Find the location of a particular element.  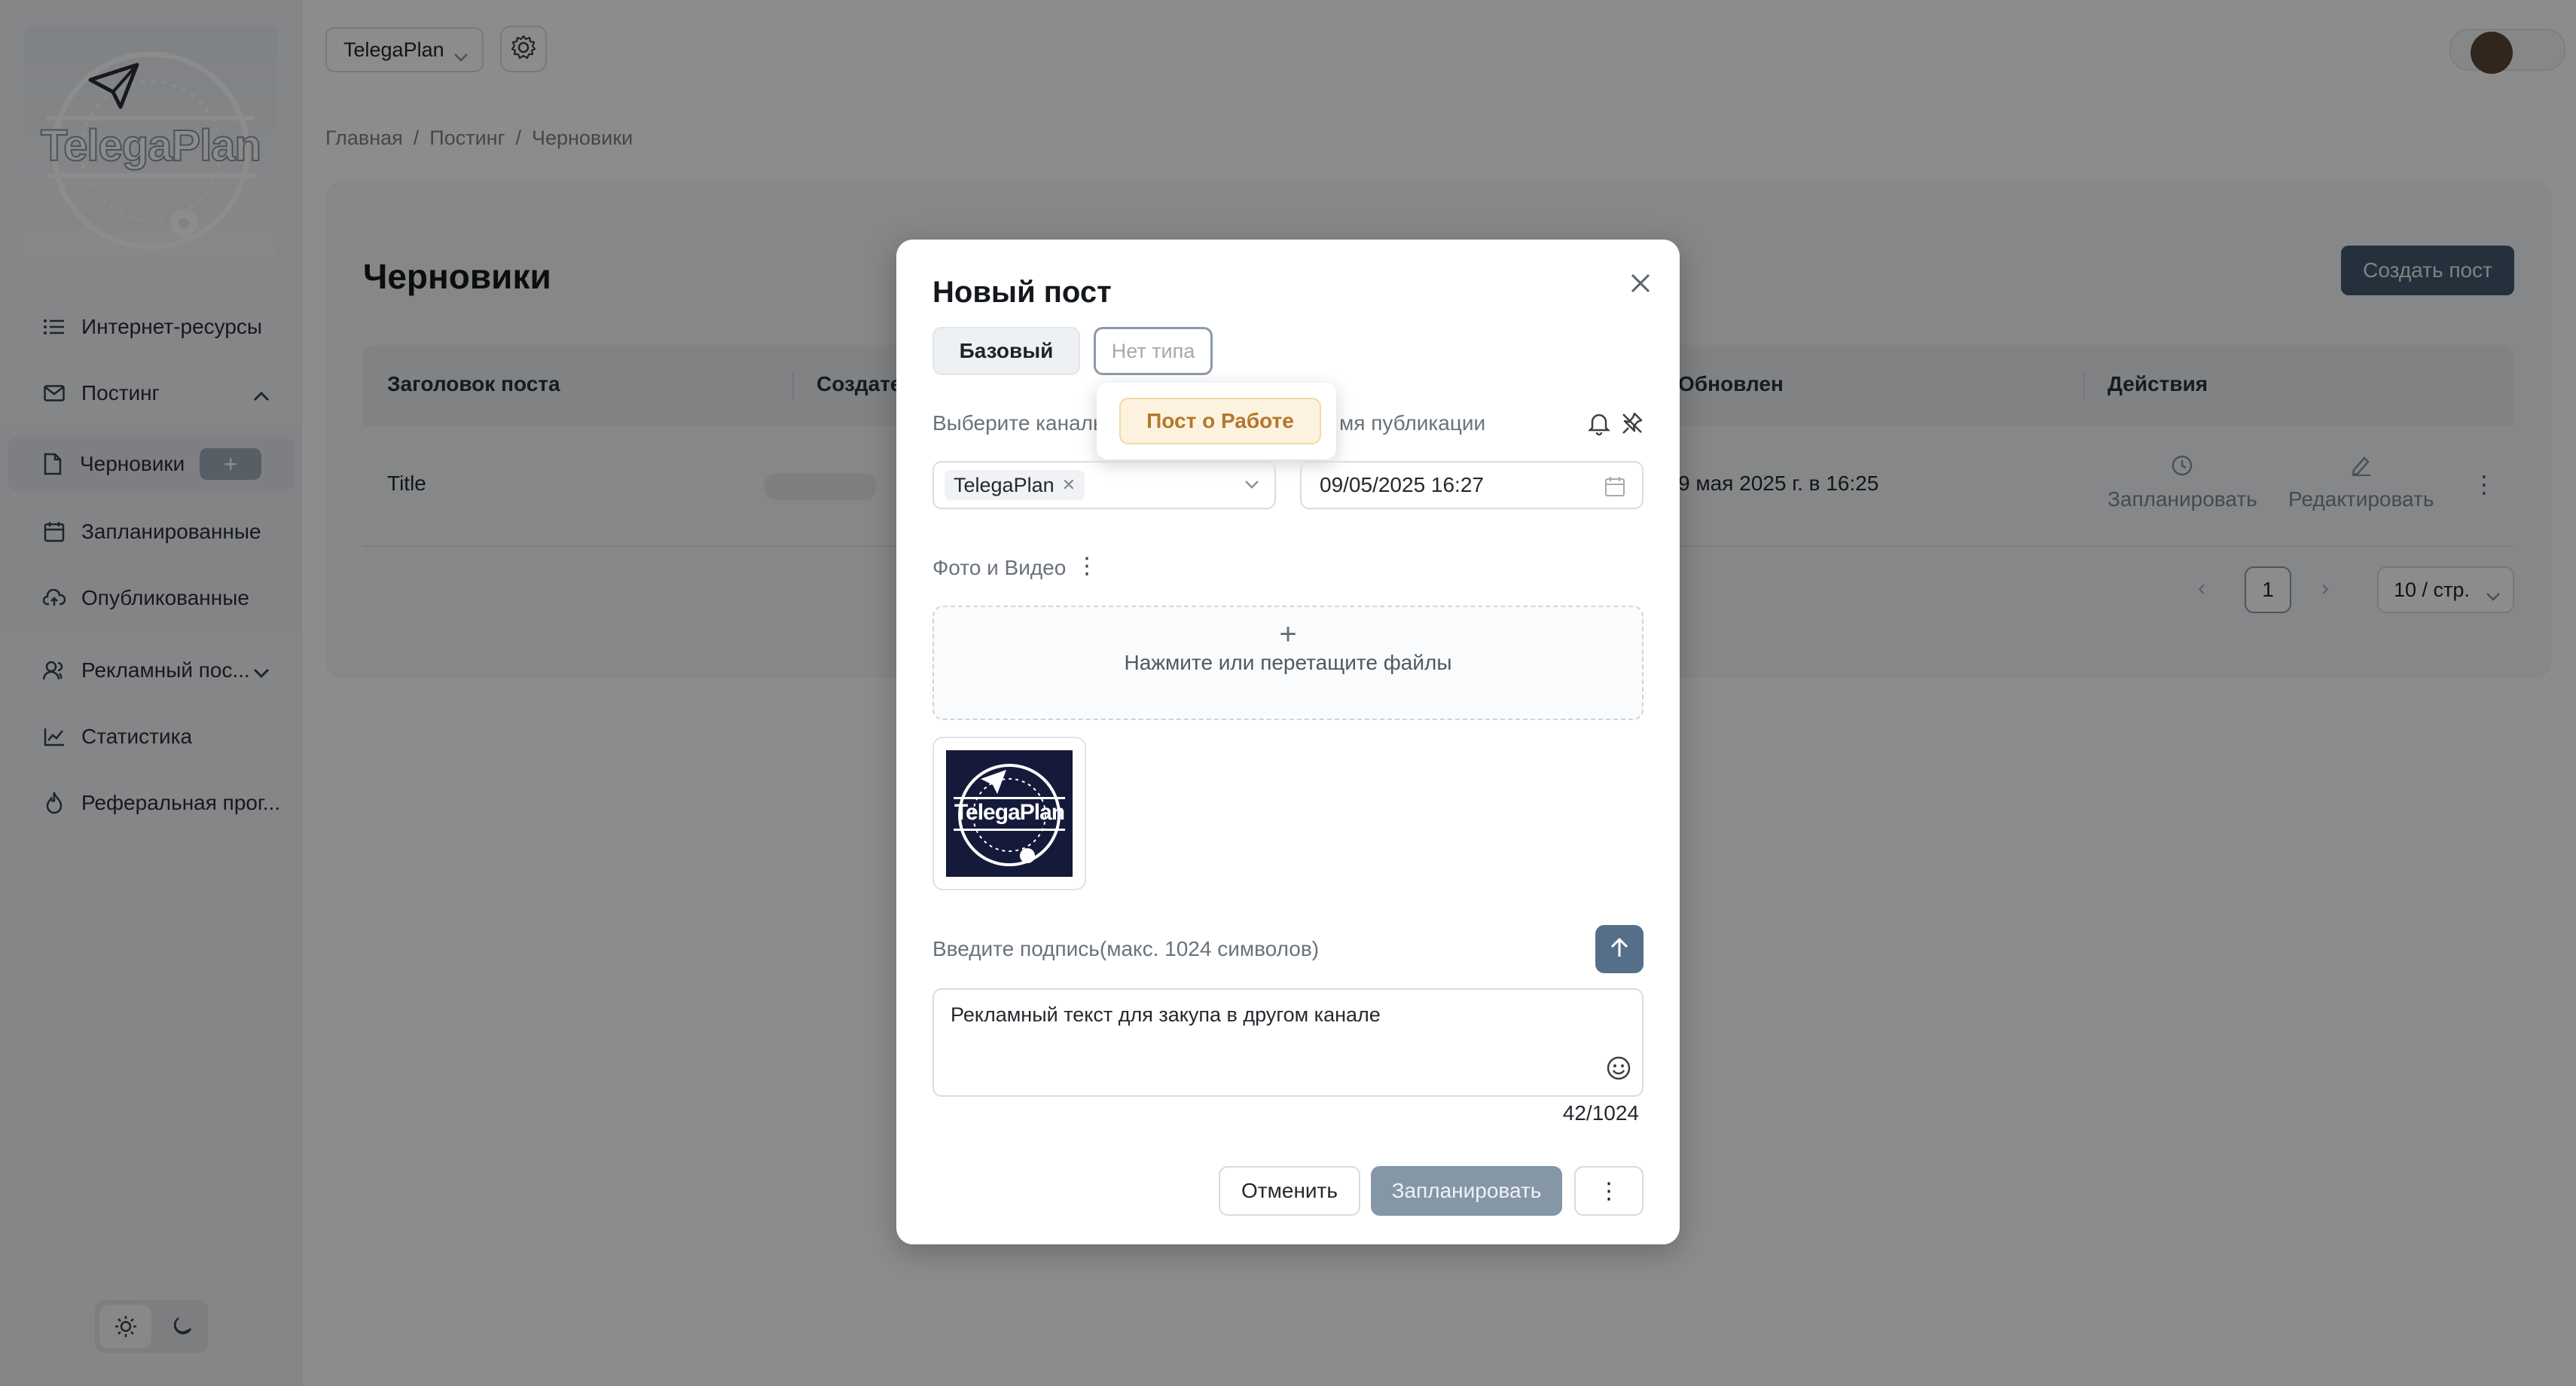

pin-off-icon is located at coordinates (1633, 425).